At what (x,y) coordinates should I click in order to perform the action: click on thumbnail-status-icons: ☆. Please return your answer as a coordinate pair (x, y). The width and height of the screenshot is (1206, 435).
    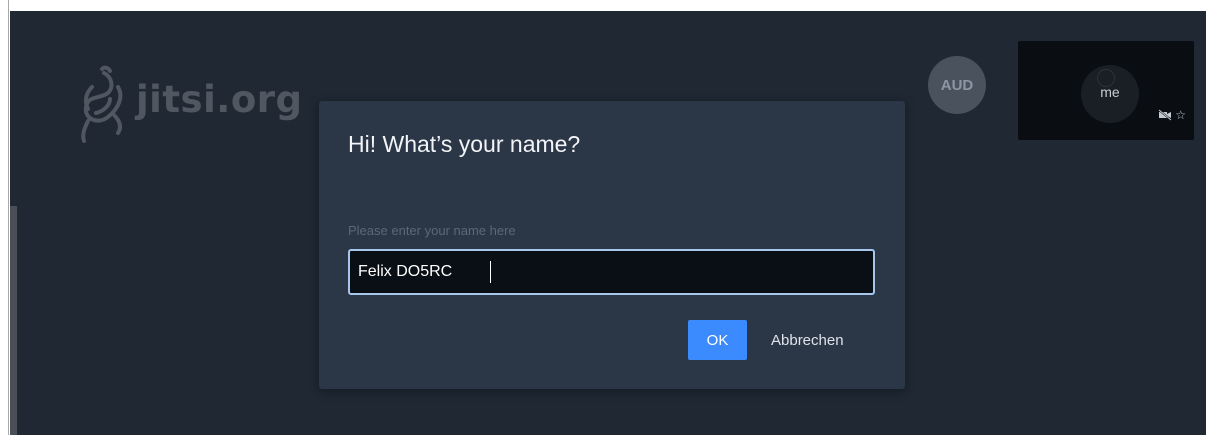
    Looking at the image, I should click on (1172, 115).